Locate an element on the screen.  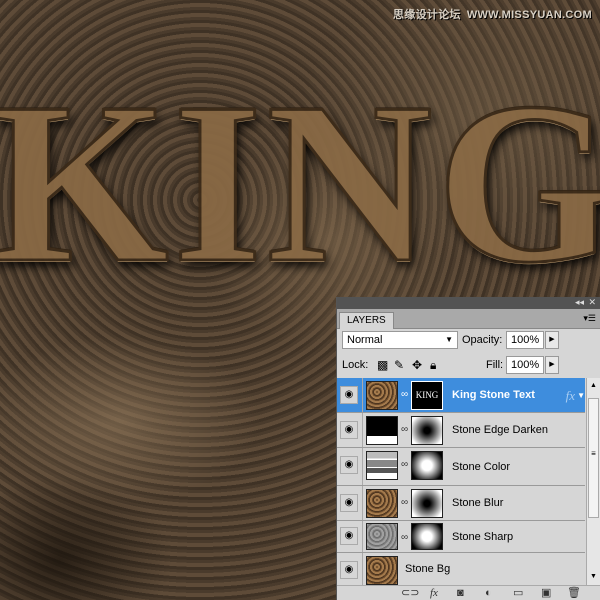
panel-topbar: ◂◂ ✕ is located at coordinates (468, 303).